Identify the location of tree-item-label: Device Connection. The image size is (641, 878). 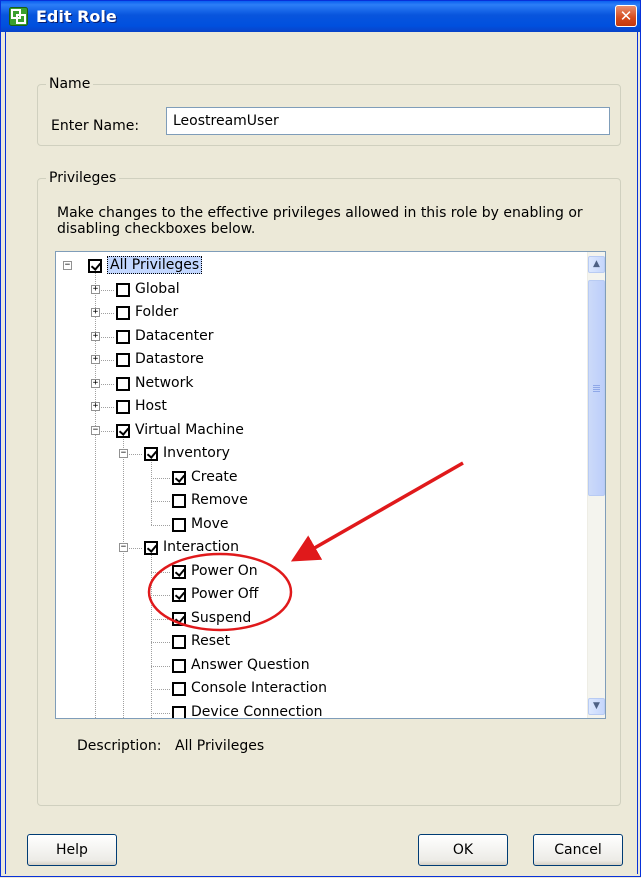
(257, 711).